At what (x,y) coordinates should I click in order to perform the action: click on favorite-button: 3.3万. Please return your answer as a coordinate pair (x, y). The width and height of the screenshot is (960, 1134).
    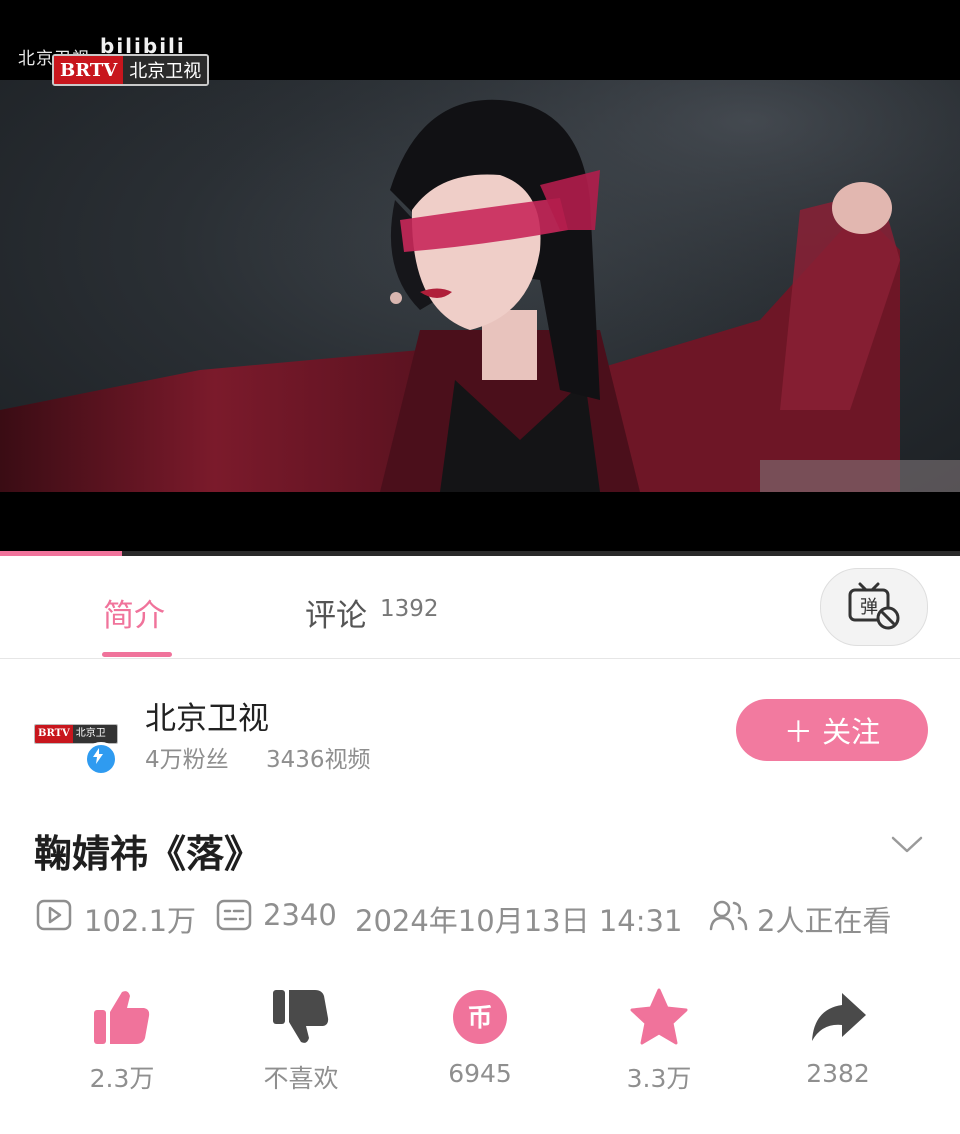
    Looking at the image, I should click on (659, 1040).